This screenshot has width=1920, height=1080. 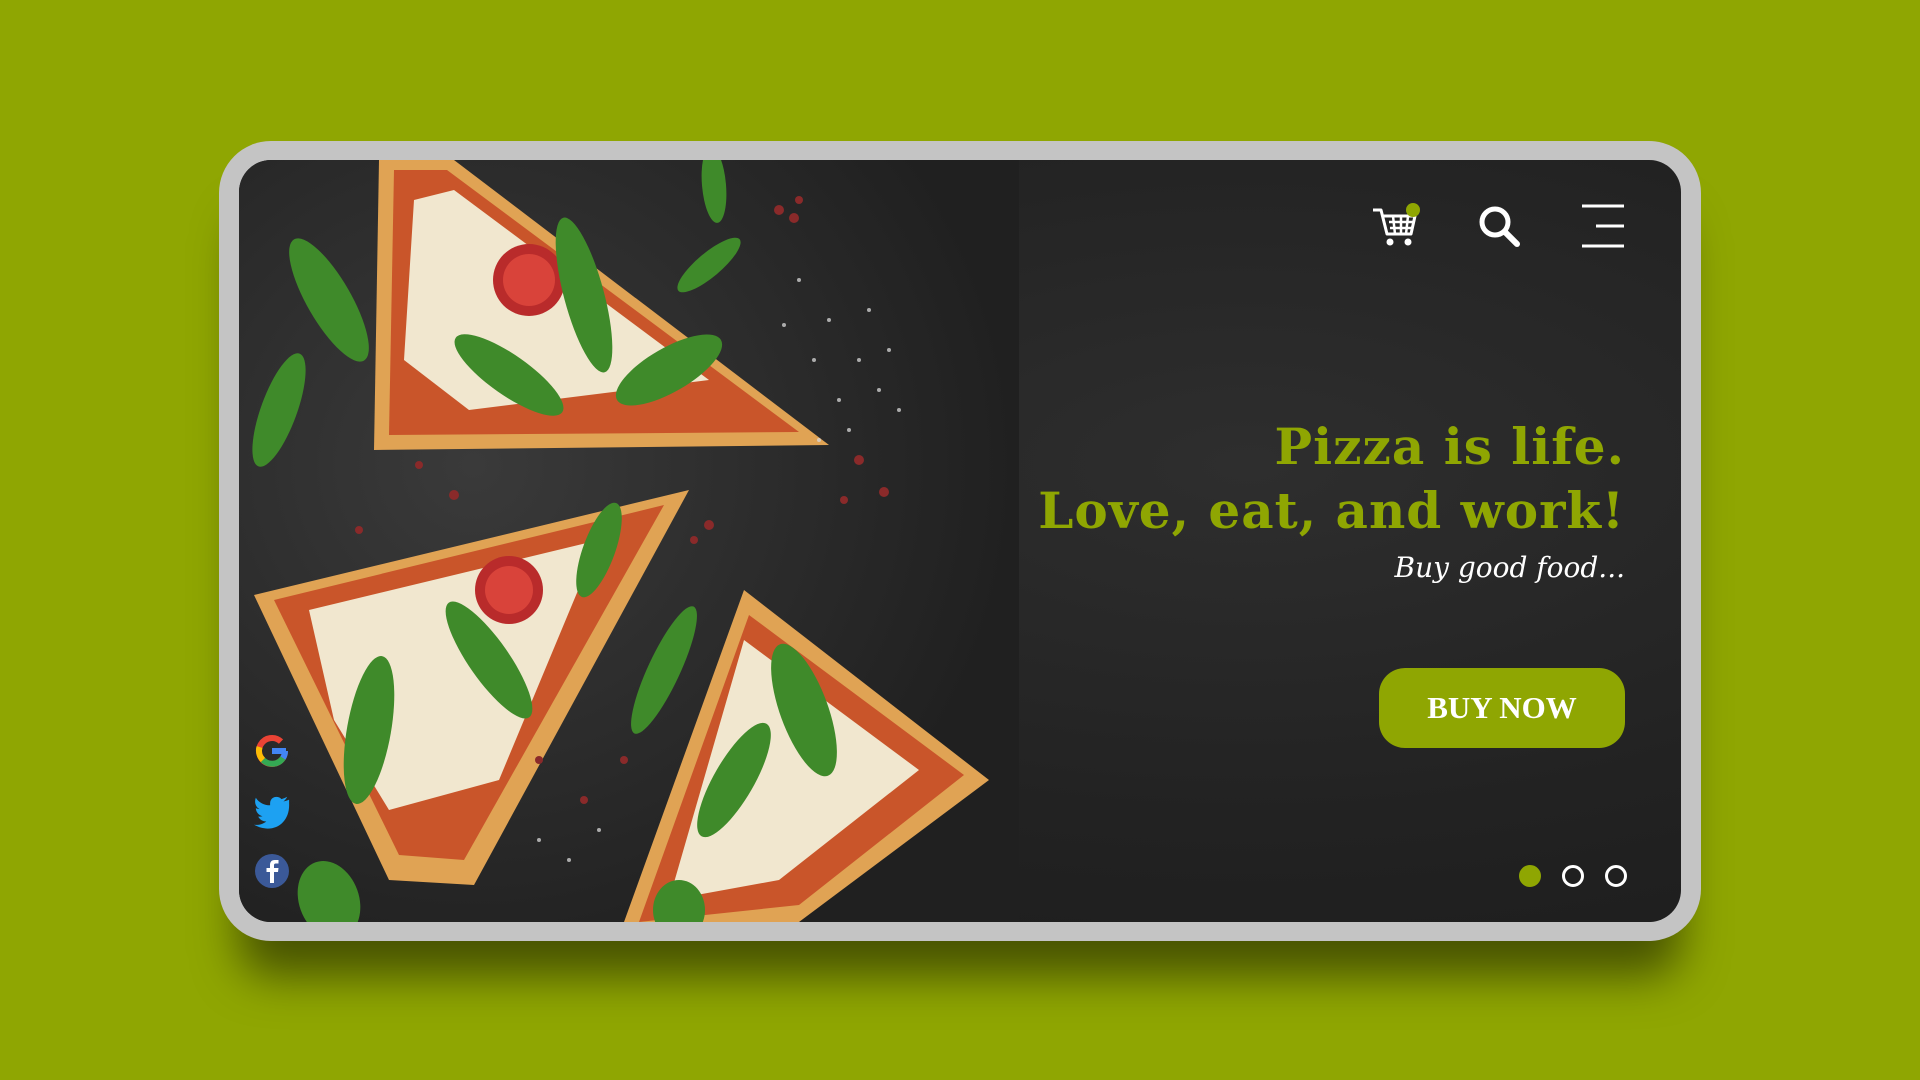 I want to click on hero-title-line1: Pizza is life., so click(x=1449, y=446).